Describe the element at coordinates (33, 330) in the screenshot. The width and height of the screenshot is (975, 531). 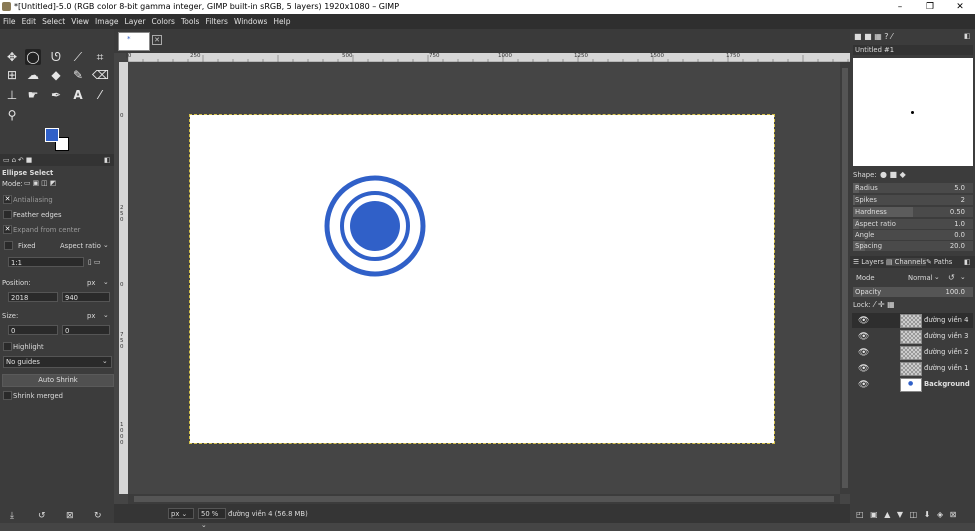
I see `size-width-input: 0` at that location.